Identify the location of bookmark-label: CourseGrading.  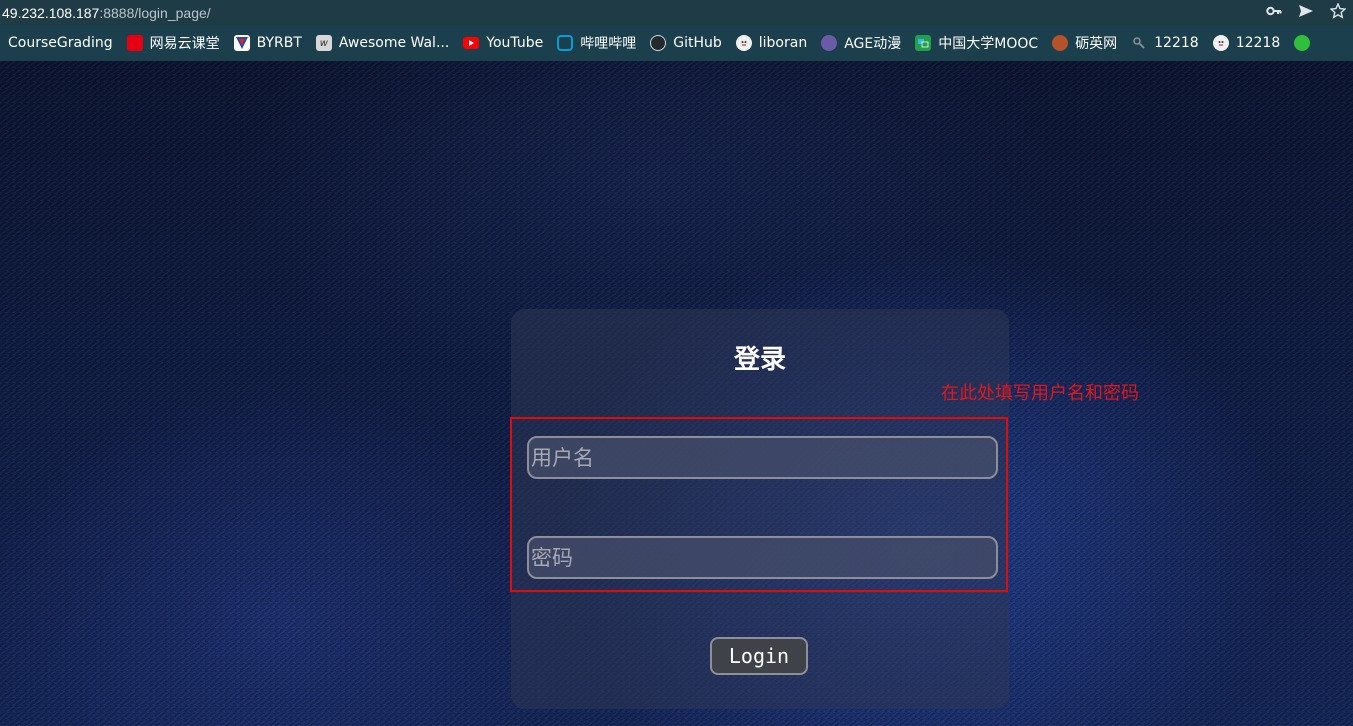
(60, 43).